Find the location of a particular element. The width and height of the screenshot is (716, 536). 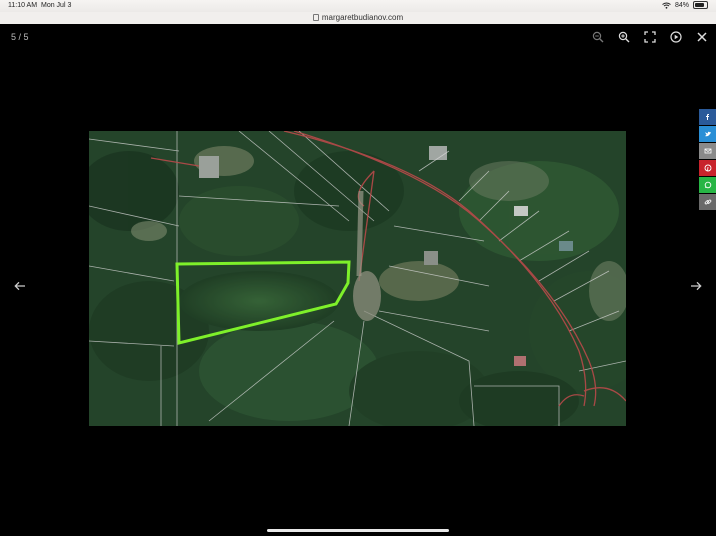

share-pinterest-button is located at coordinates (707, 168).